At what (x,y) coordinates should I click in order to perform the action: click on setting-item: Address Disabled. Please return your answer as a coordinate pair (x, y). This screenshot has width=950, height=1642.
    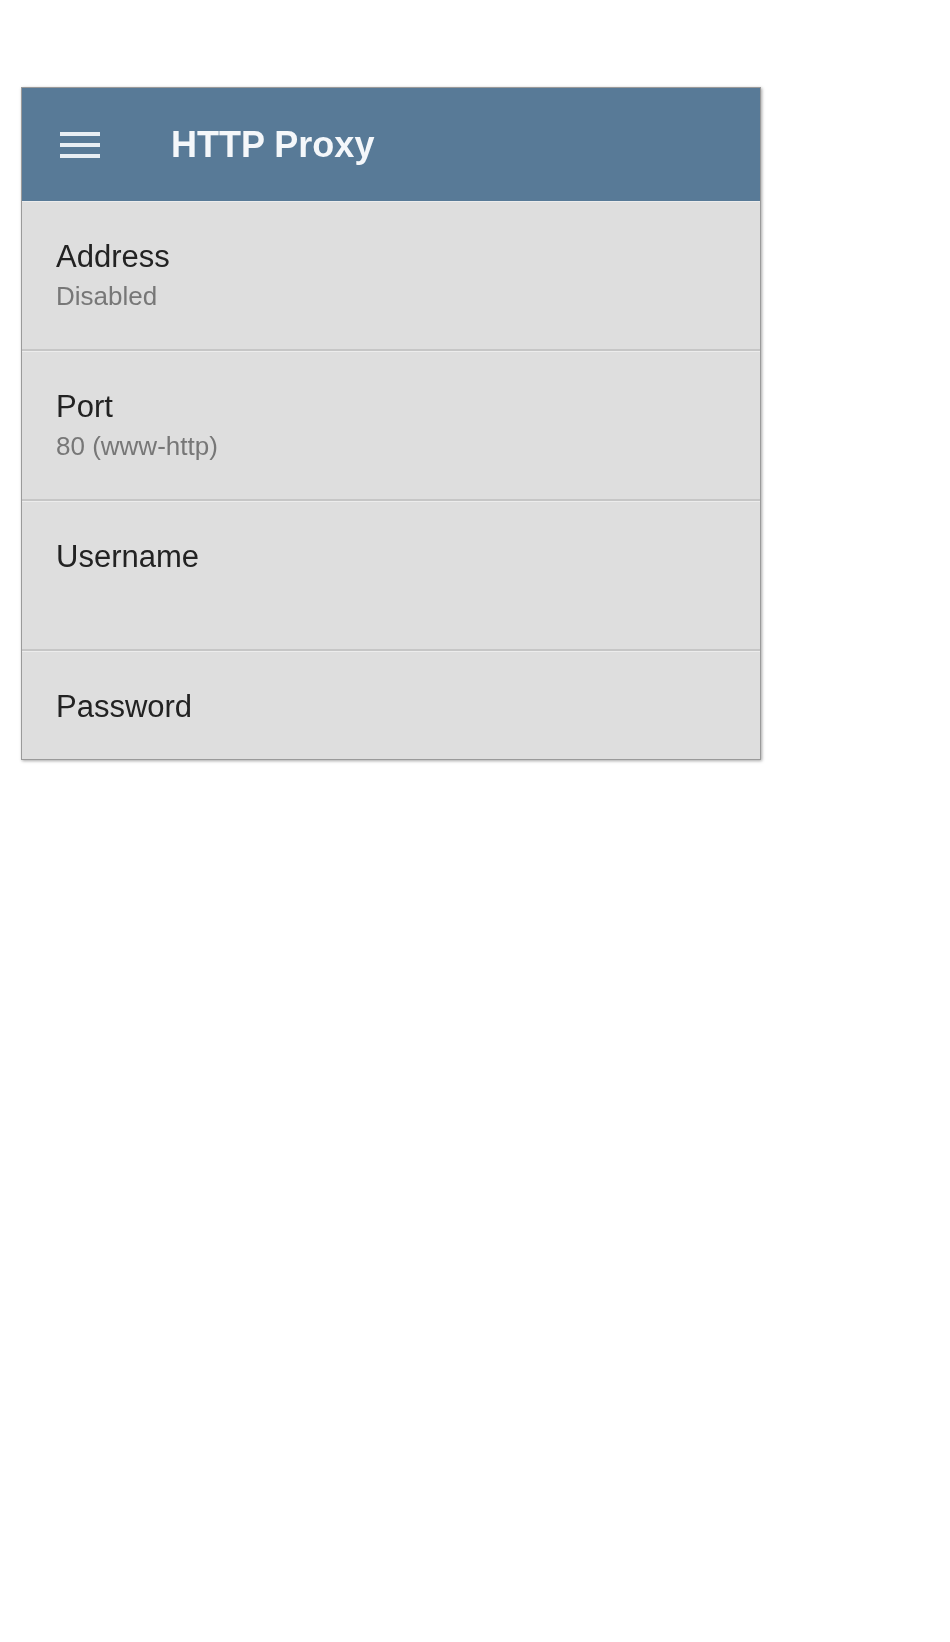
    Looking at the image, I should click on (391, 276).